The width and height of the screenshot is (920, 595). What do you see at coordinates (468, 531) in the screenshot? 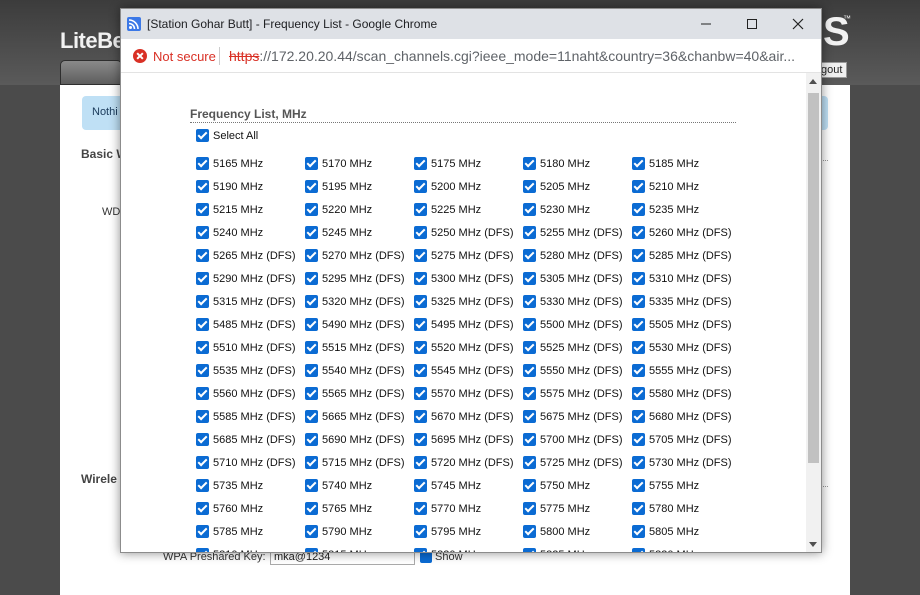
I see `frequency-checkbox: 5795 MHz` at bounding box center [468, 531].